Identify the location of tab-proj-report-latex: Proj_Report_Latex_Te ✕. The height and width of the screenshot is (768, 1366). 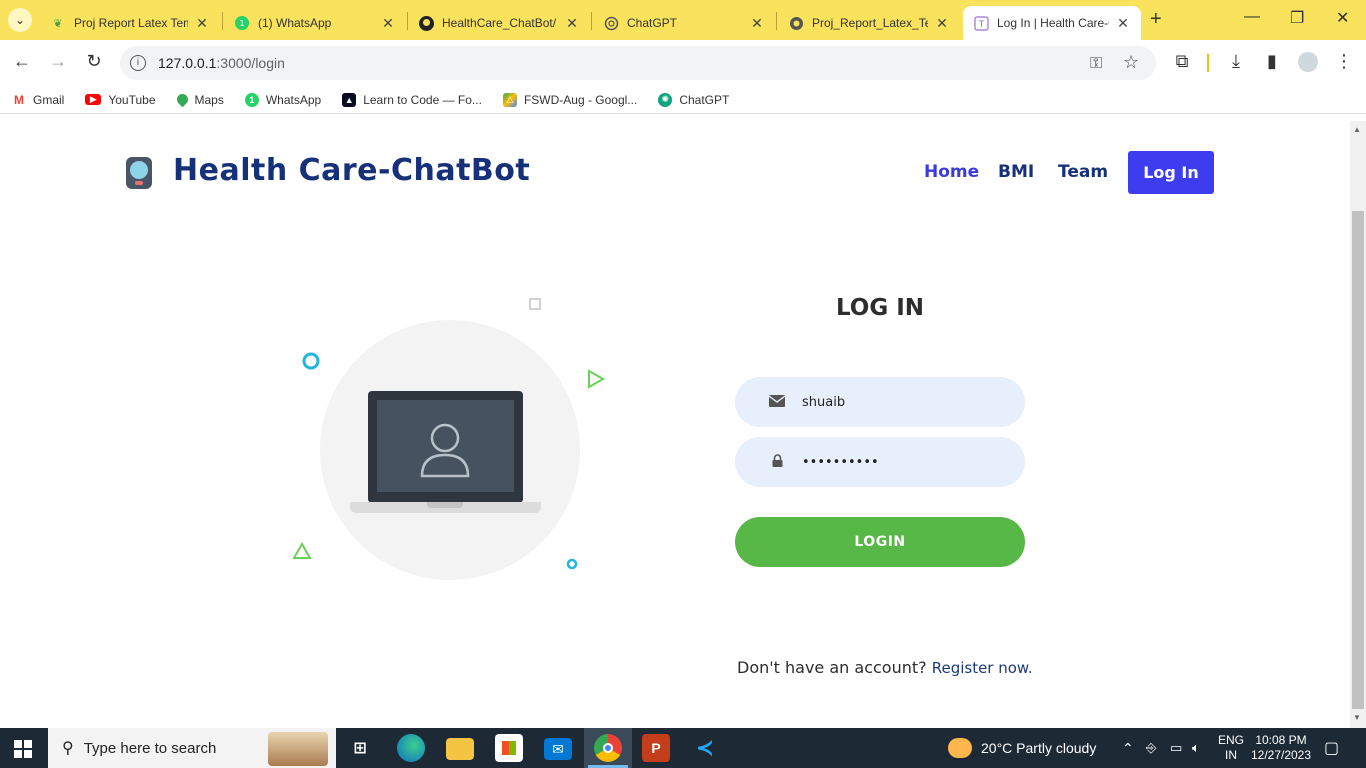
(869, 23).